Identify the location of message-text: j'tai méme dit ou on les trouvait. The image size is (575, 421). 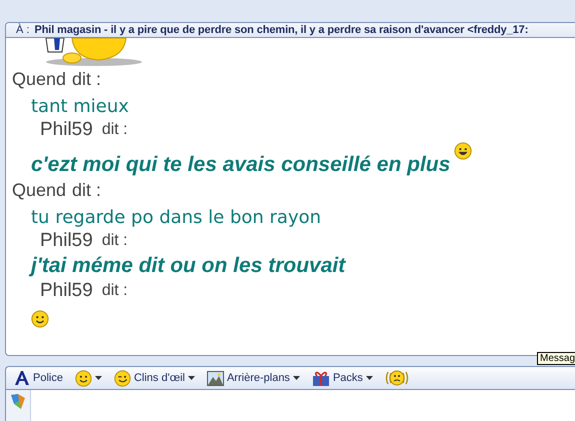
(188, 266).